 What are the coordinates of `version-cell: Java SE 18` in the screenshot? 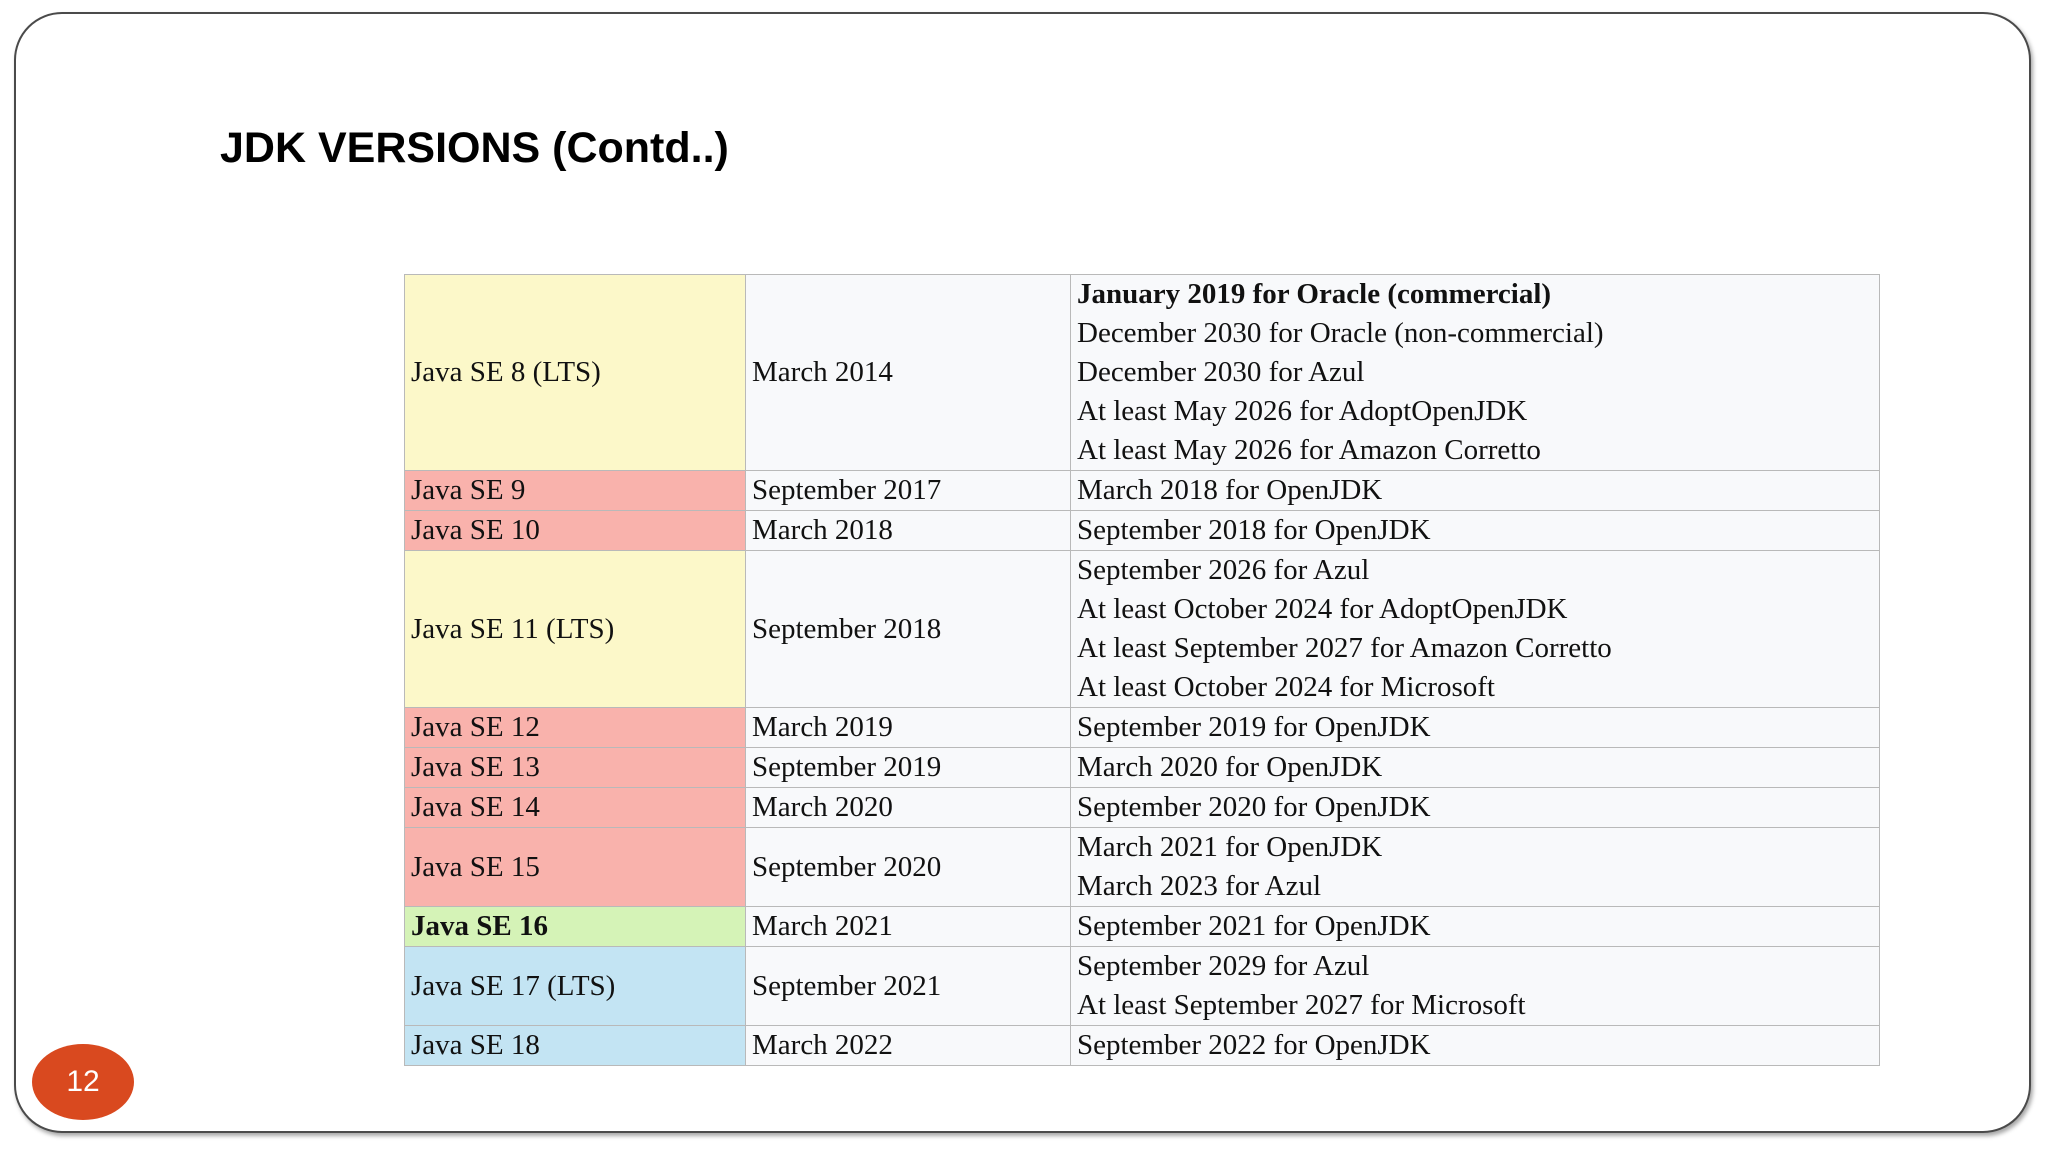 It's located at (575, 1045).